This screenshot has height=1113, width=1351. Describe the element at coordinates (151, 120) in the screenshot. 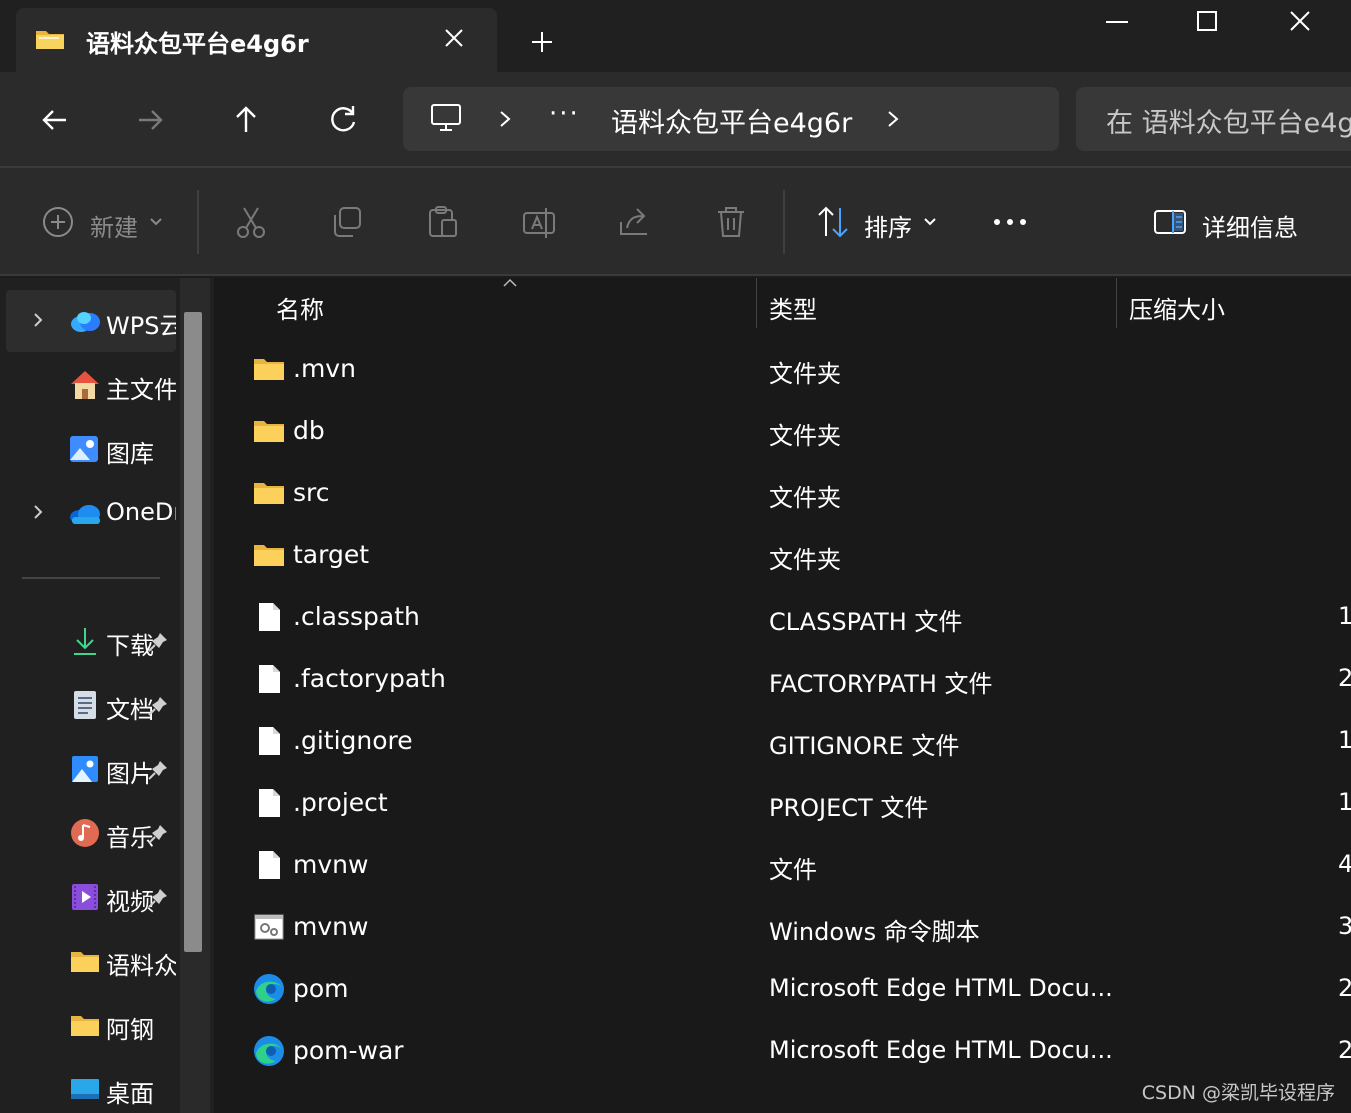

I see `forward-arrow-icon` at that location.